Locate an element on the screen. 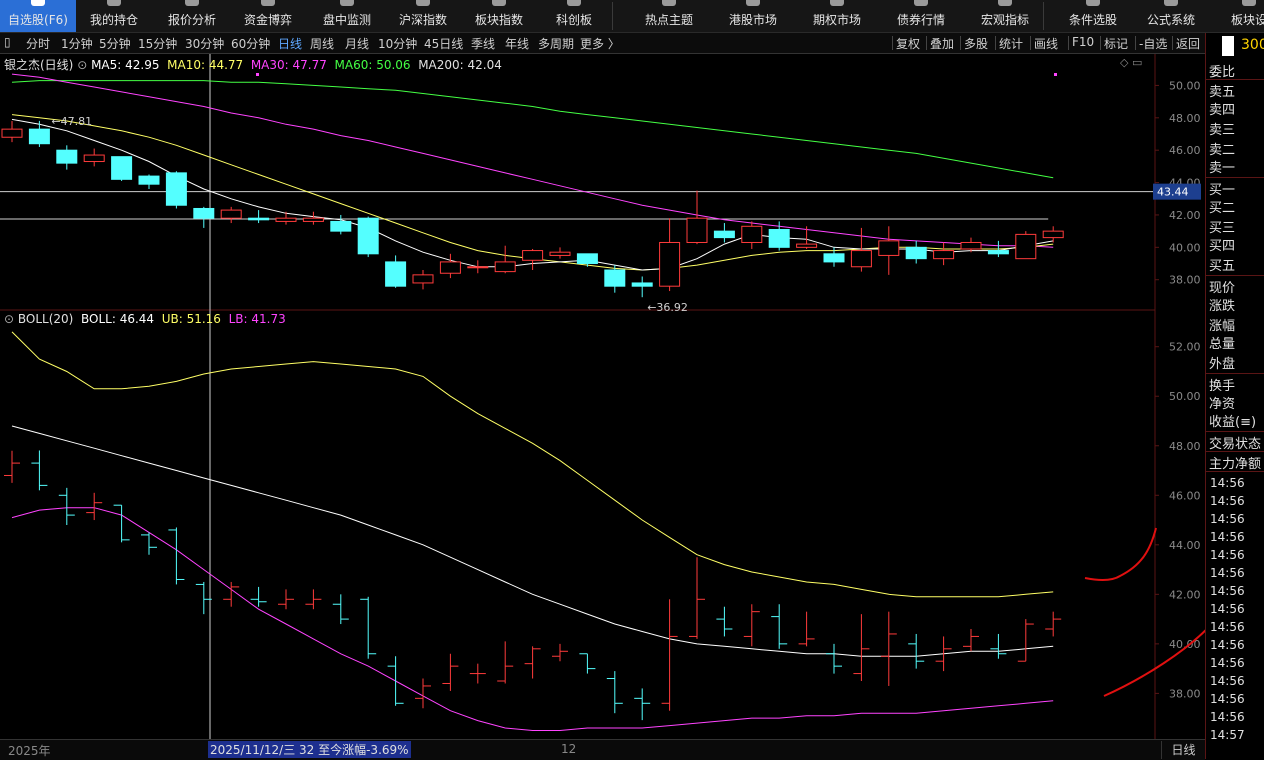 The height and width of the screenshot is (760, 1264). quote-field-12: 涨跌 is located at coordinates (1222, 306).